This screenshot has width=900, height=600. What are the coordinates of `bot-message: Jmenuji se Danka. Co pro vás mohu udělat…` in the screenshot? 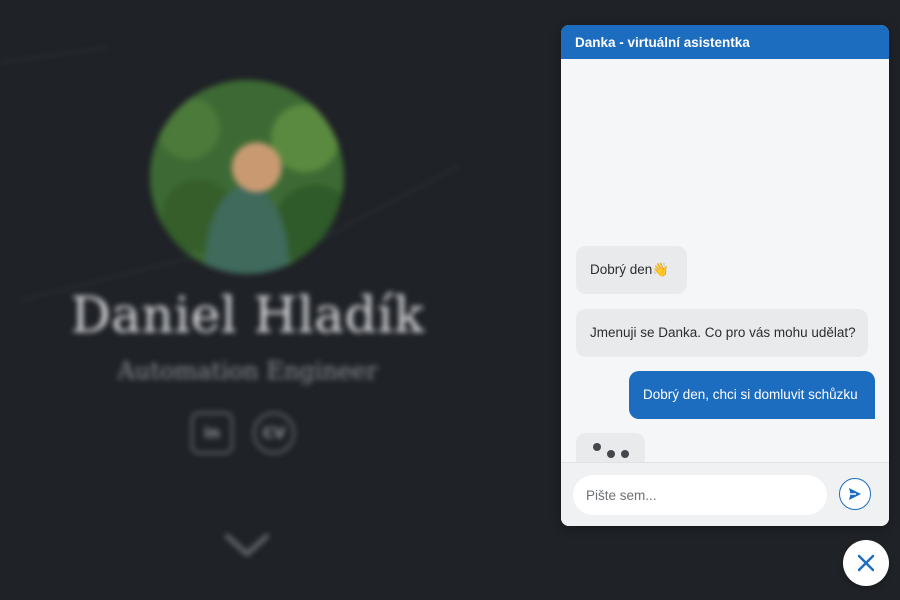 It's located at (722, 333).